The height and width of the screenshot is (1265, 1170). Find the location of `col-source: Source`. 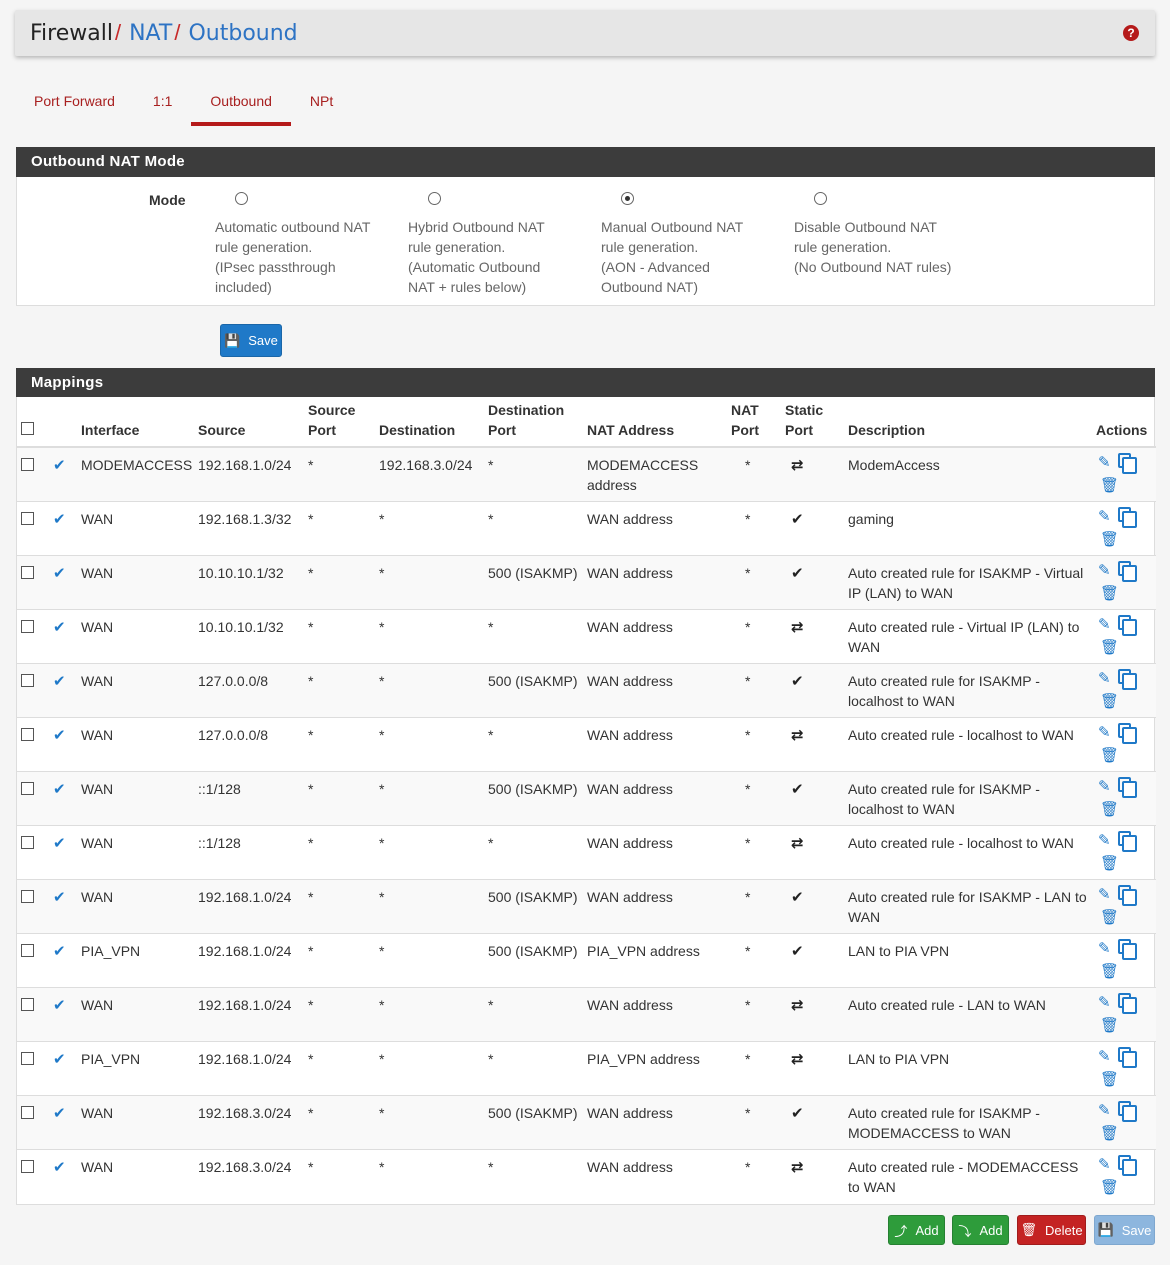

col-source: Source is located at coordinates (249, 422).